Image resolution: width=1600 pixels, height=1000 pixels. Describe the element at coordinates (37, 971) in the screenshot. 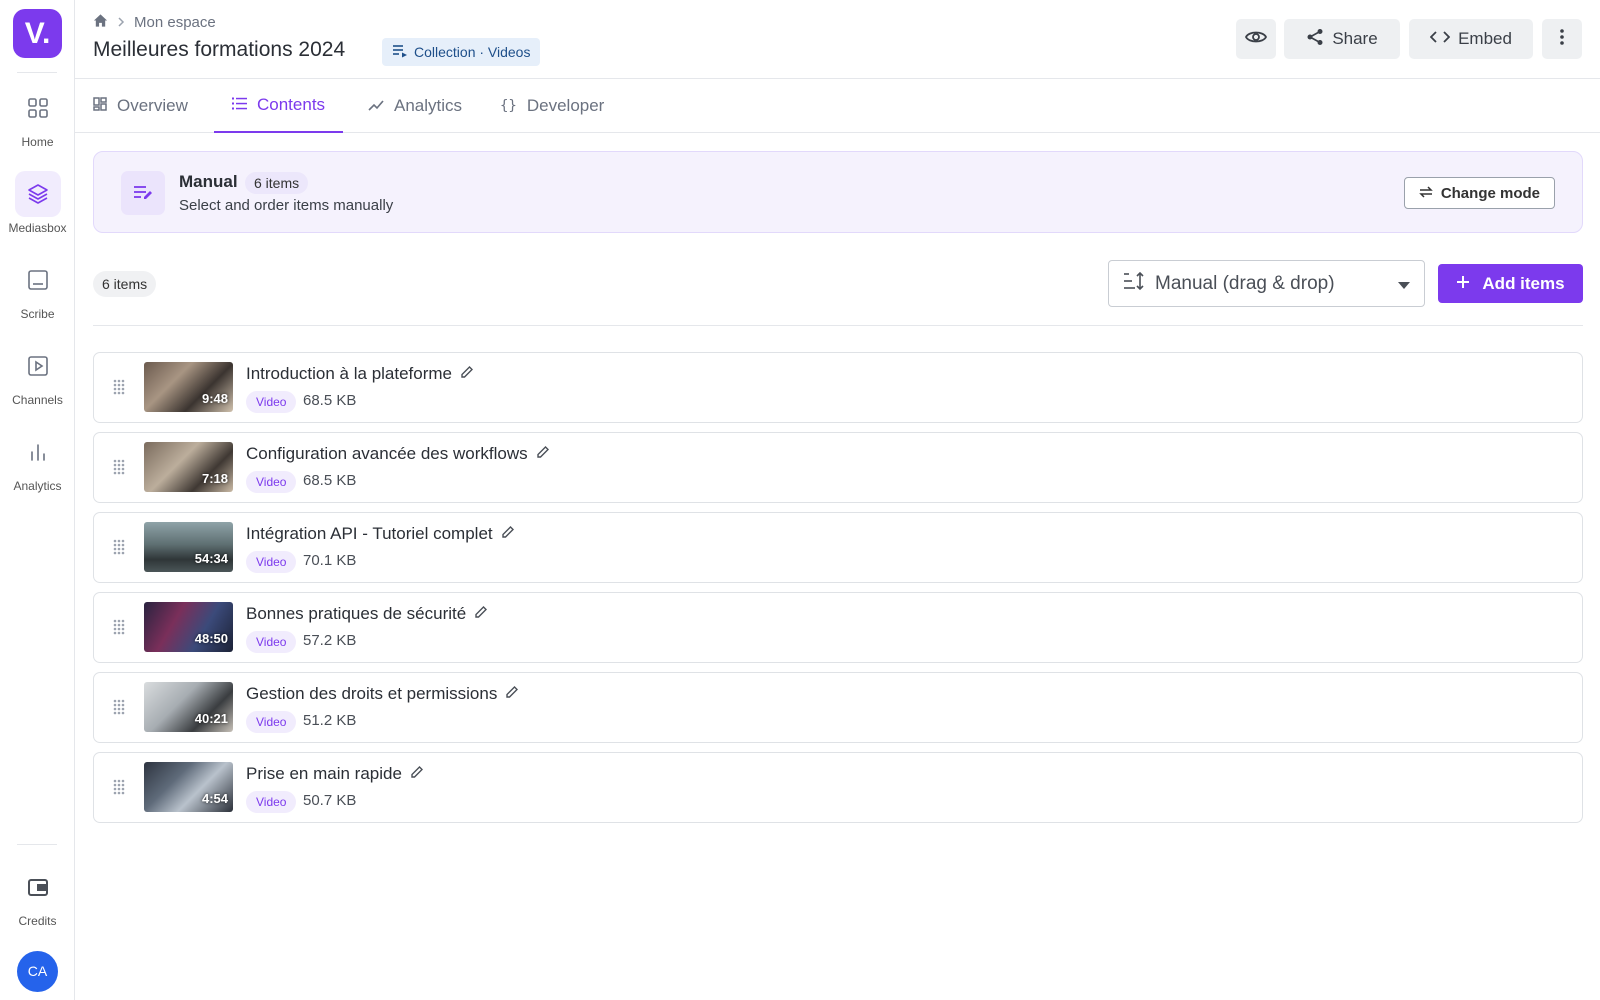

I see `avatar: CA` at that location.